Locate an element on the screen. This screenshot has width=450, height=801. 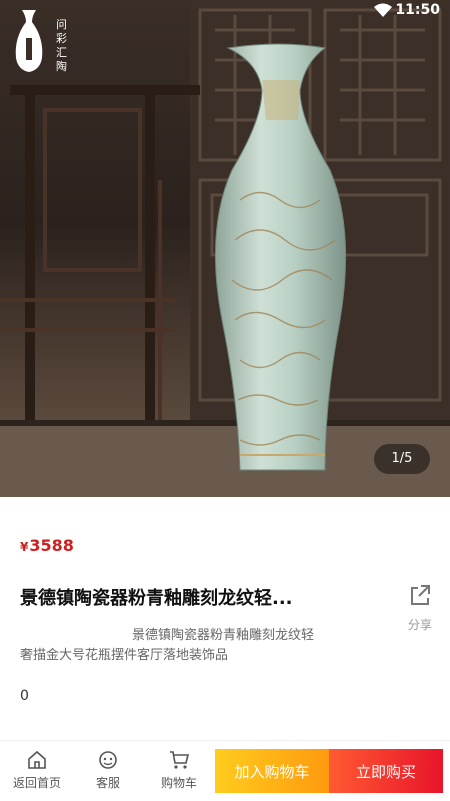
share-label: 分享 is located at coordinates (419, 625).